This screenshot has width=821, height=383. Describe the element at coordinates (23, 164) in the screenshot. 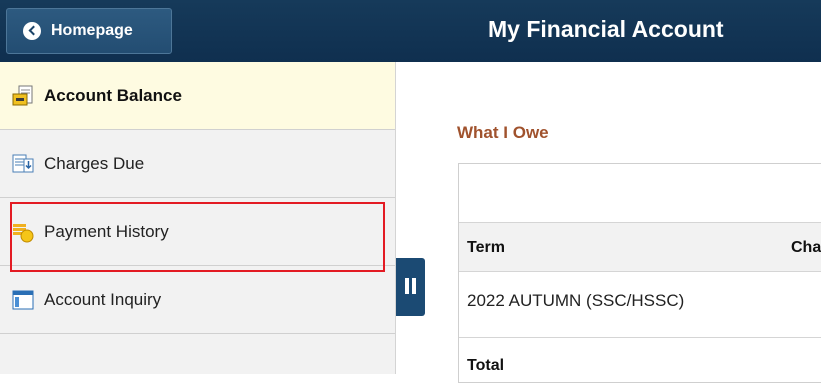

I see `charges-due-icon` at that location.